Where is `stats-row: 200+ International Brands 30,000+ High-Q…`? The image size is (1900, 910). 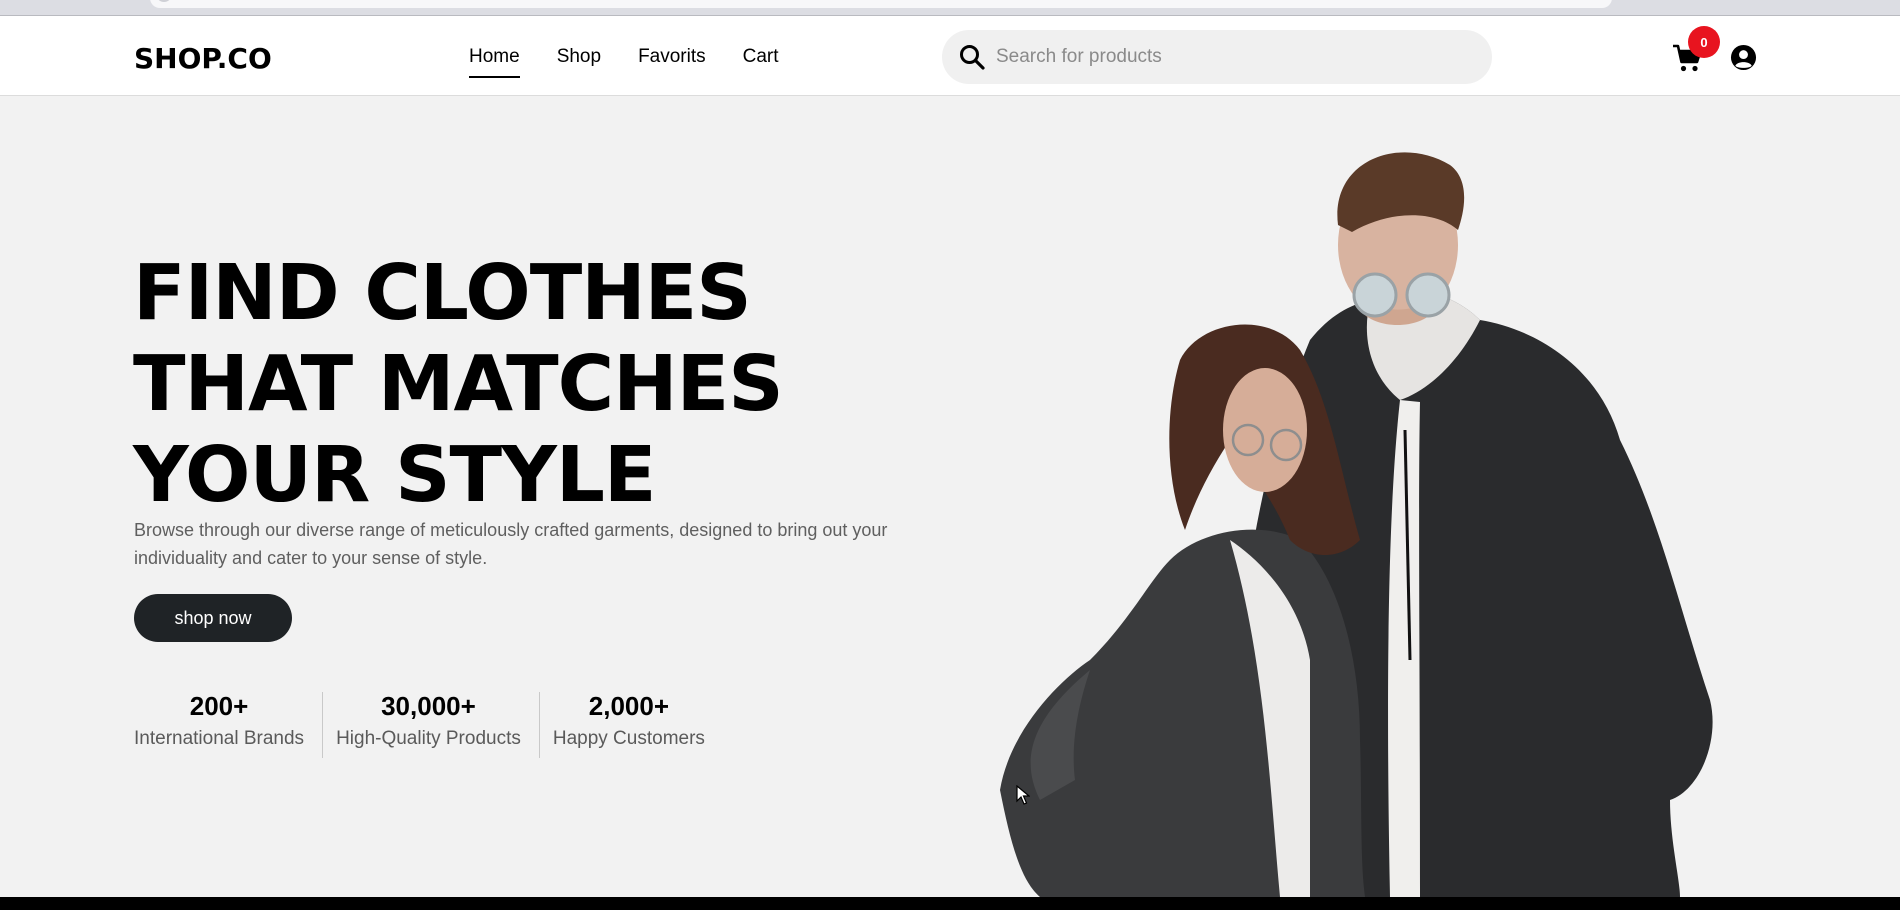
stats-row: 200+ International Brands 30,000+ High-Q… is located at coordinates (419, 724).